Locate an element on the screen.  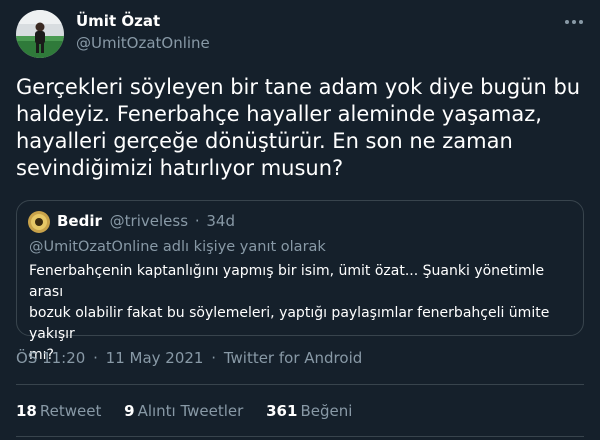
author-handle: @UmitOzatOnline is located at coordinates (143, 43).